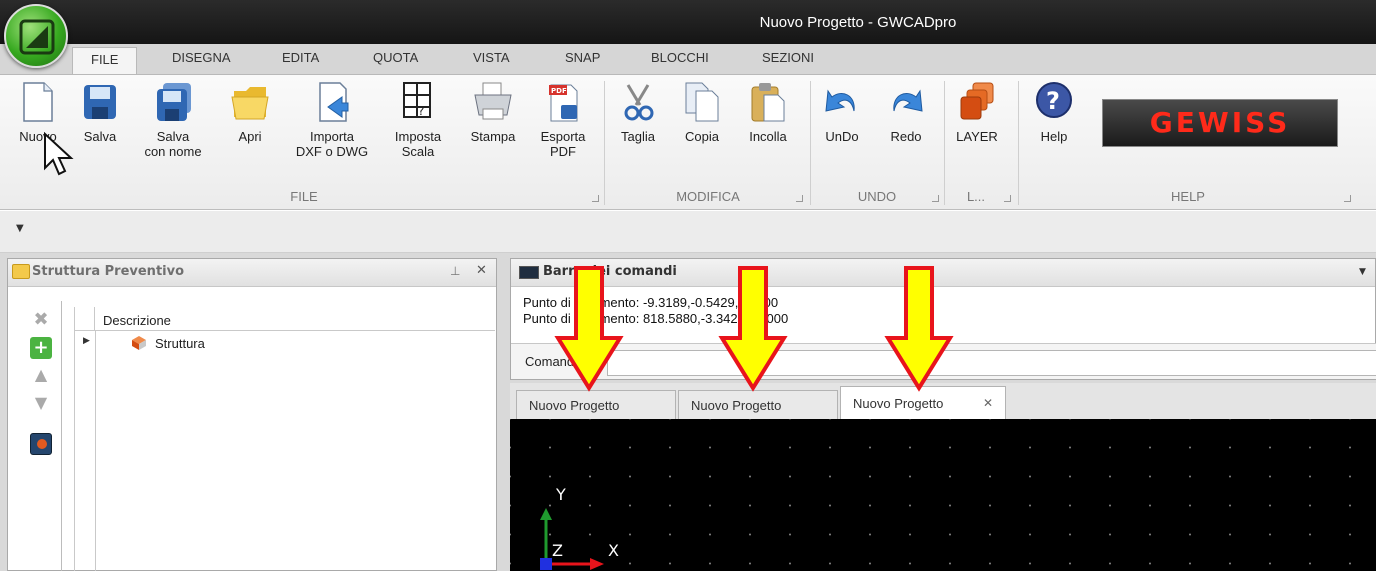 The height and width of the screenshot is (571, 1376). What do you see at coordinates (418, 151) in the screenshot?
I see `imposta-label-2: Scala` at bounding box center [418, 151].